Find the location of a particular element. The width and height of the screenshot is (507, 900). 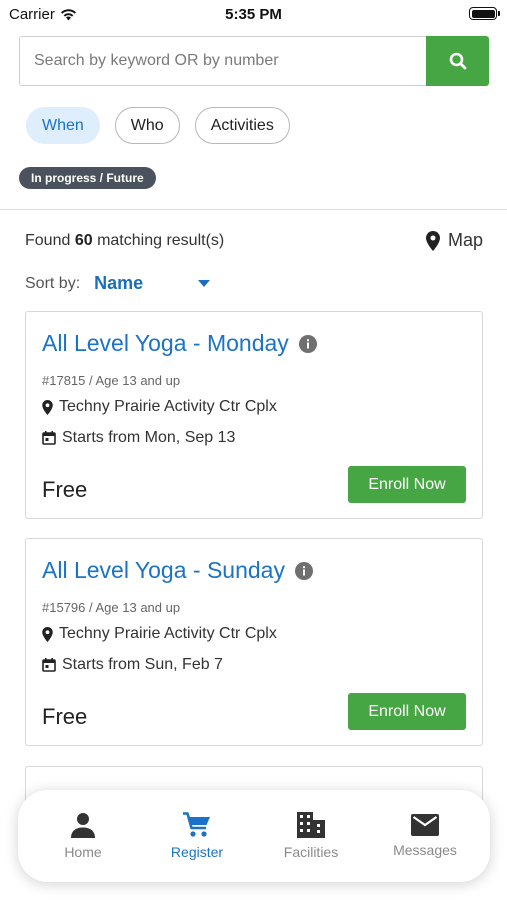

tab-facilities: Facilities is located at coordinates (311, 836).